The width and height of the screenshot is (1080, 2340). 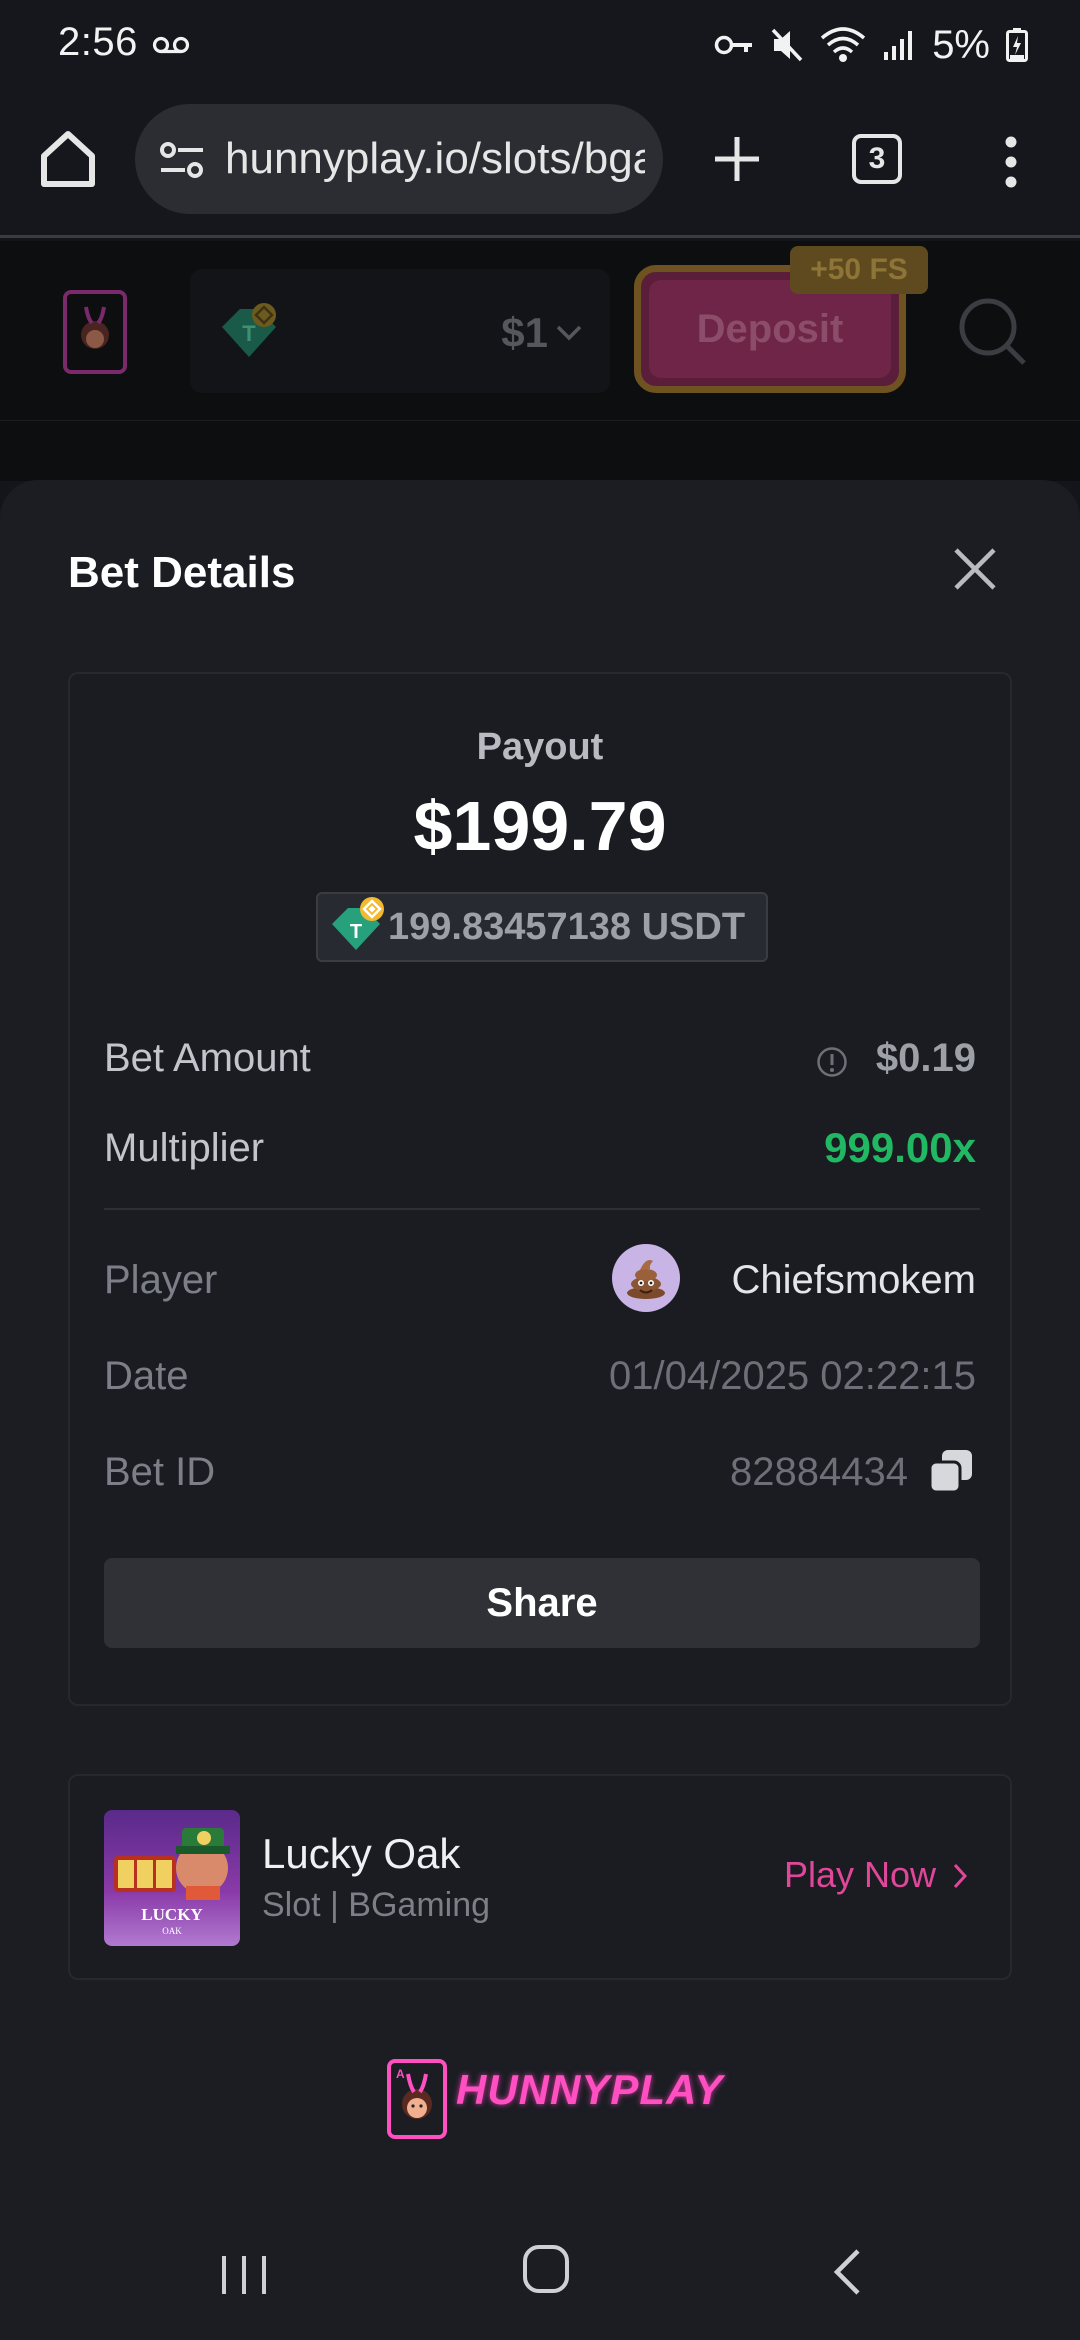 What do you see at coordinates (975, 569) in the screenshot?
I see `close-icon` at bounding box center [975, 569].